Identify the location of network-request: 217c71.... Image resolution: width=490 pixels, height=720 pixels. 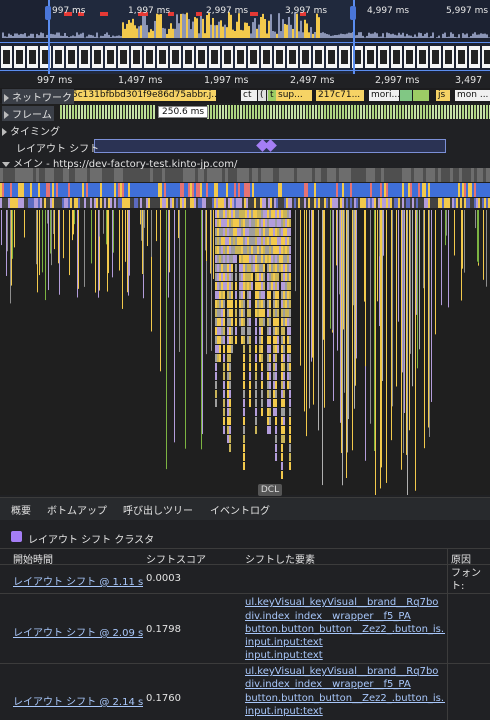
(340, 95).